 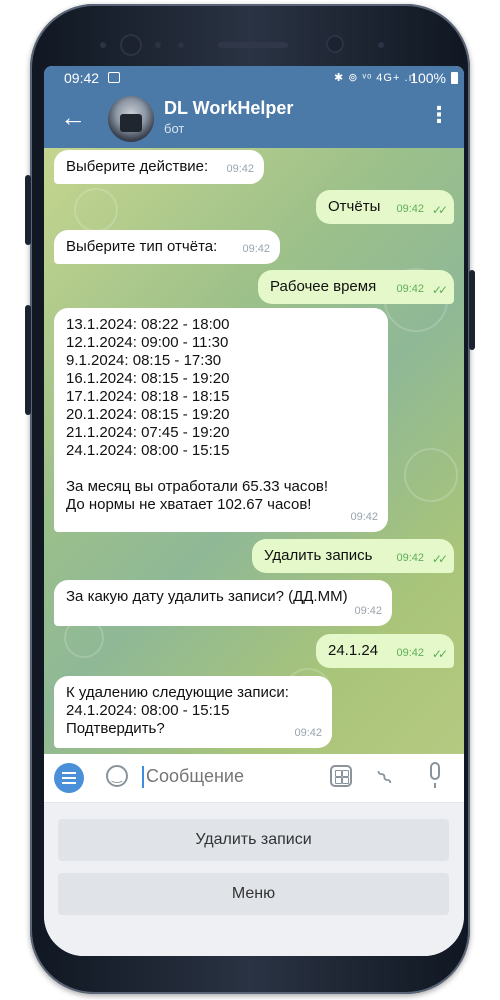 I want to click on volume-button, so click(x=28, y=210).